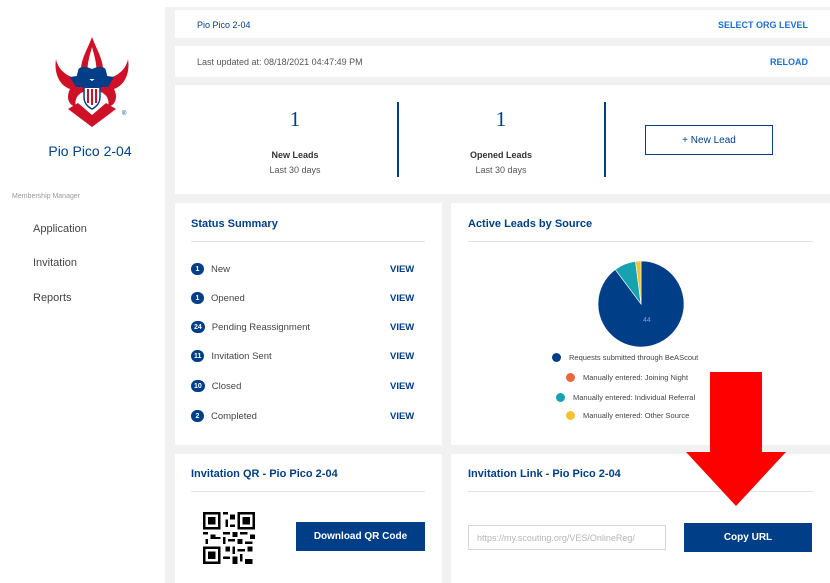 The width and height of the screenshot is (830, 583). I want to click on red-arrow-down-icon, so click(736, 439).